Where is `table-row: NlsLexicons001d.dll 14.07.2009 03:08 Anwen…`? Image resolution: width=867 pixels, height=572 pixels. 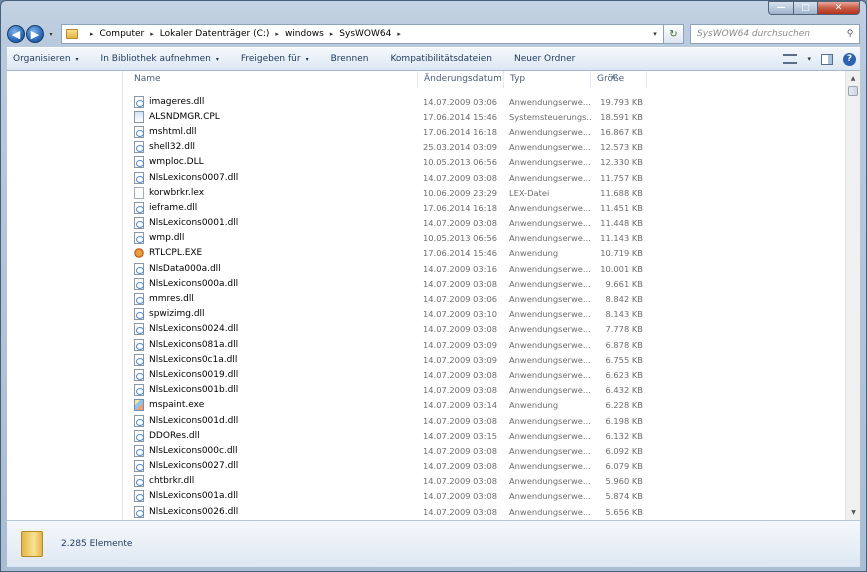 table-row: NlsLexicons001d.dll 14.07.2009 03:08 Anwen… is located at coordinates (387, 420).